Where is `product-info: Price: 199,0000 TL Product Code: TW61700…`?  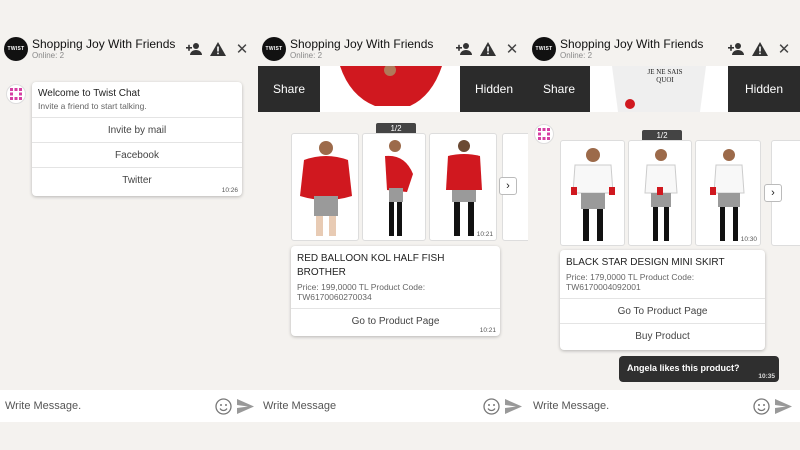
product-info: Price: 199,0000 TL Product Code: TW61700… is located at coordinates (361, 292).